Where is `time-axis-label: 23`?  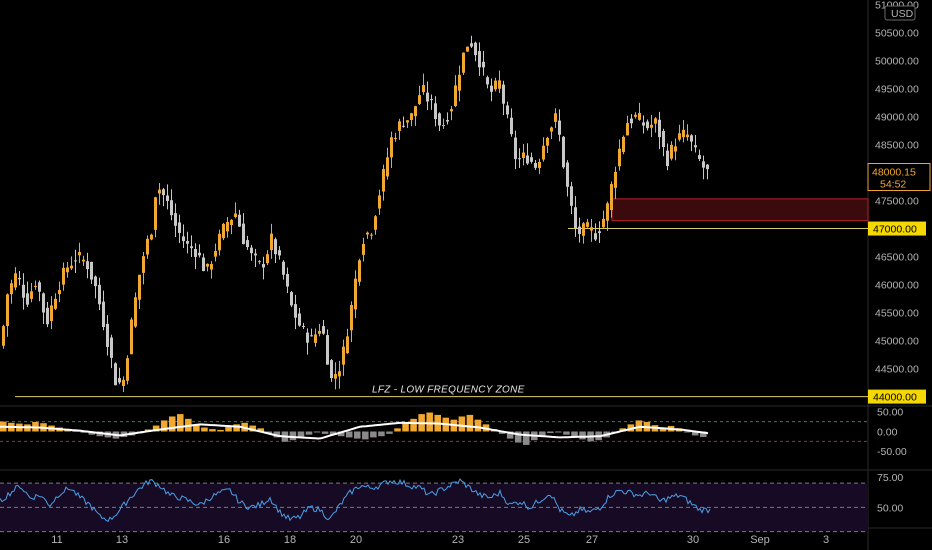 time-axis-label: 23 is located at coordinates (458, 540).